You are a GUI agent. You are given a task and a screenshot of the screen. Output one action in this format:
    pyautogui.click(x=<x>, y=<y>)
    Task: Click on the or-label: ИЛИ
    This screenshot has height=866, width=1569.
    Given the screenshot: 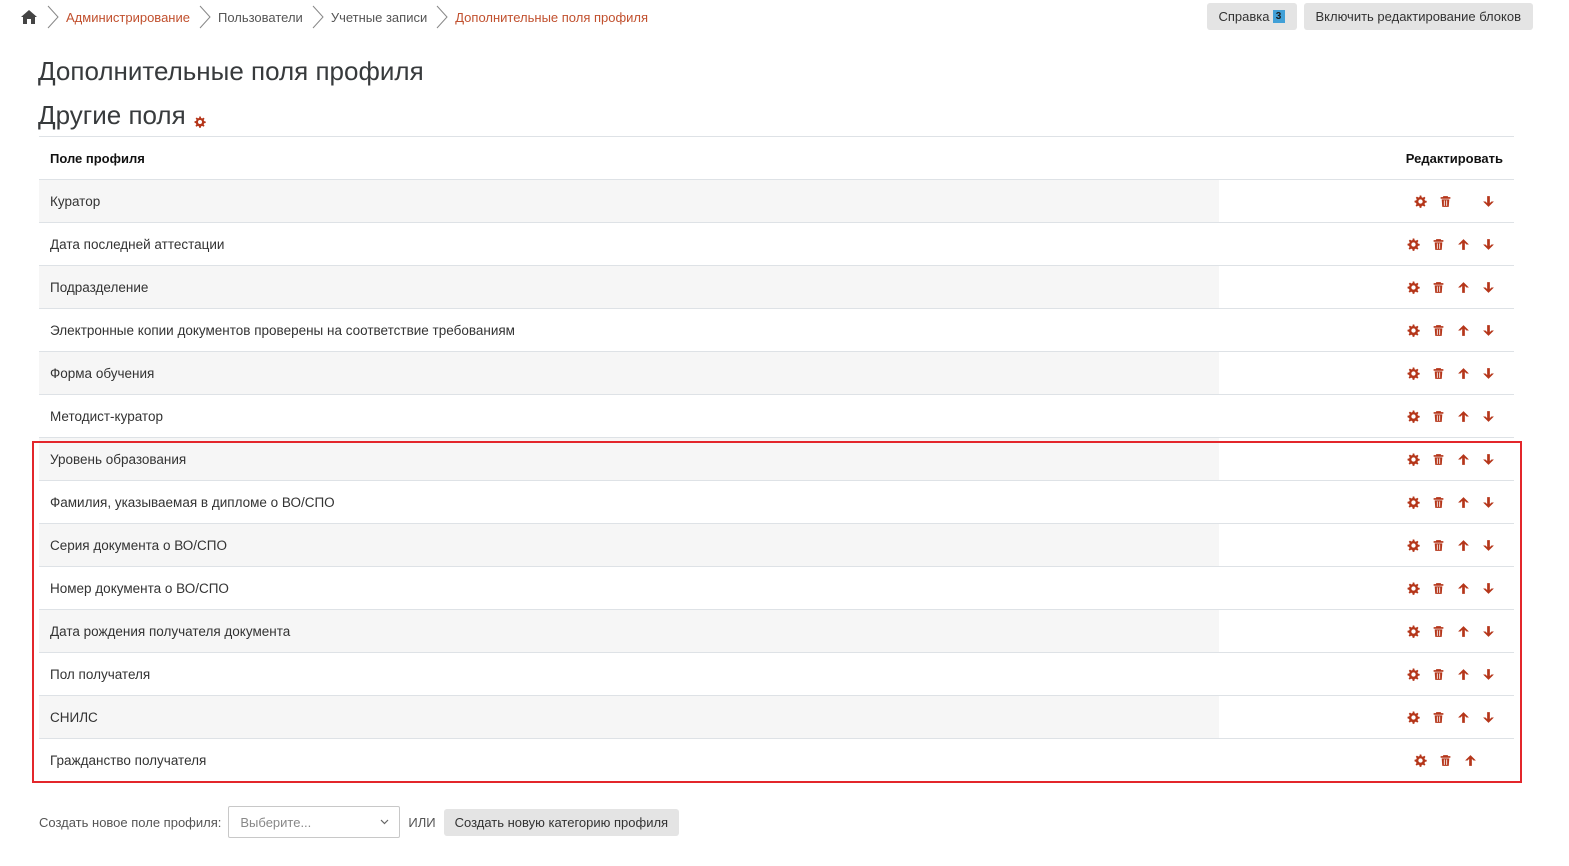 What is the action you would take?
    pyautogui.click(x=422, y=822)
    